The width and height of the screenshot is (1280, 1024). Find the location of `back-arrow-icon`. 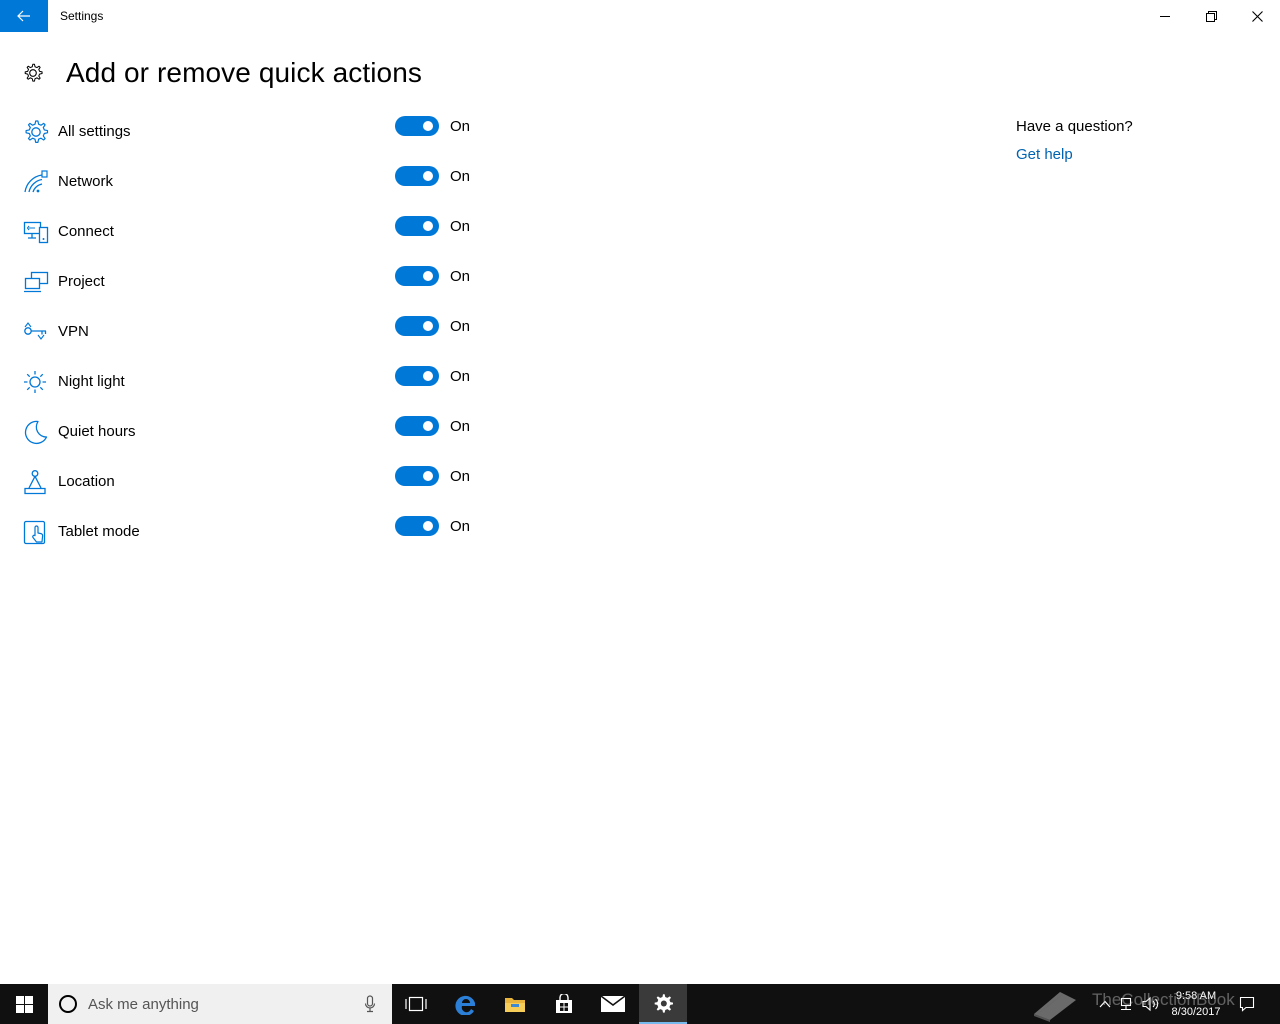

back-arrow-icon is located at coordinates (23, 16).